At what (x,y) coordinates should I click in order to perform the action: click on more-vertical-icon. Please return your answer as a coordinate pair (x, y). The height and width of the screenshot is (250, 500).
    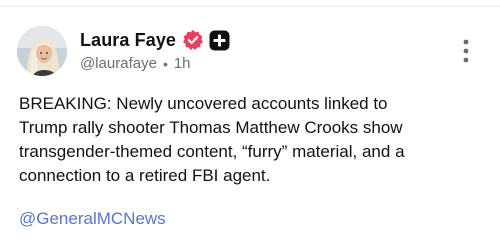
    Looking at the image, I should click on (466, 51).